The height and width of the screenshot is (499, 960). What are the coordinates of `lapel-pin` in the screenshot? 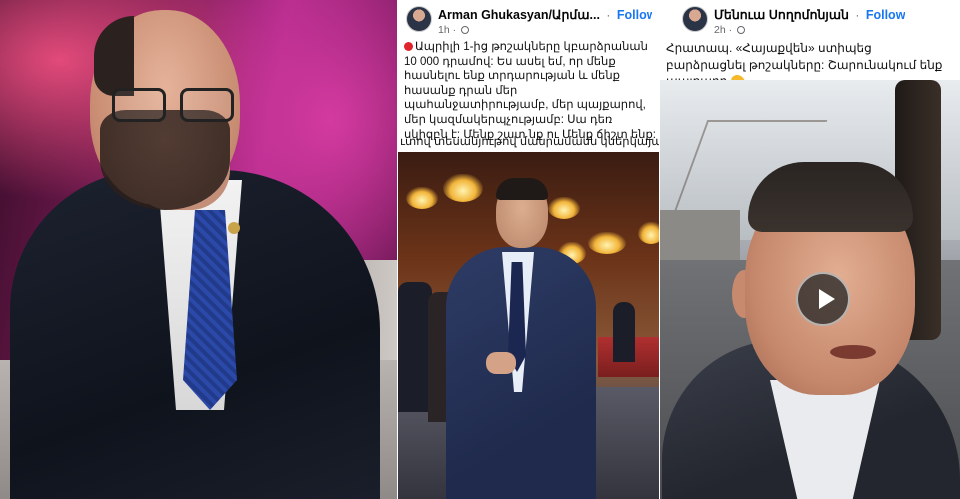 It's located at (234, 228).